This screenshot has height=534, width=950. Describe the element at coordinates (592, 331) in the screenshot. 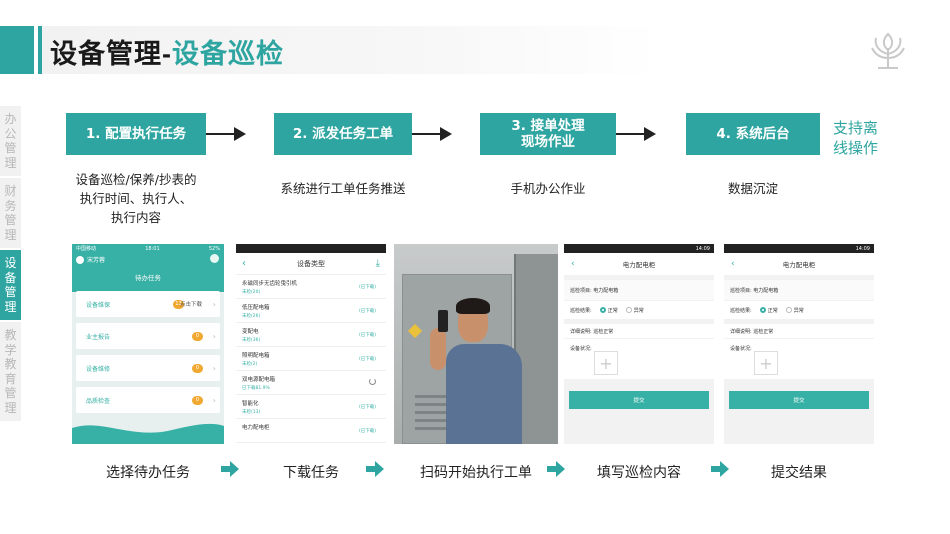

I see `note-text: 详细说明: 巡检正常` at that location.